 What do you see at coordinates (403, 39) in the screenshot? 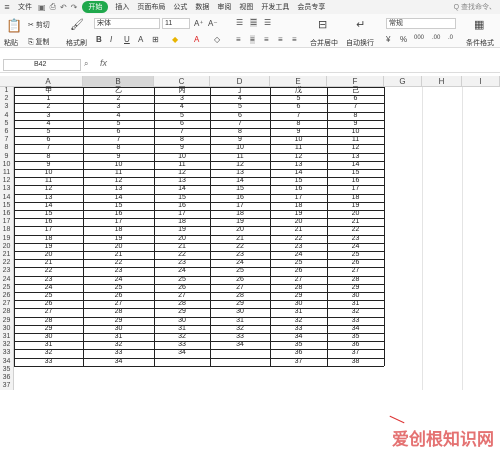
I see `percent-icon: %` at bounding box center [403, 39].